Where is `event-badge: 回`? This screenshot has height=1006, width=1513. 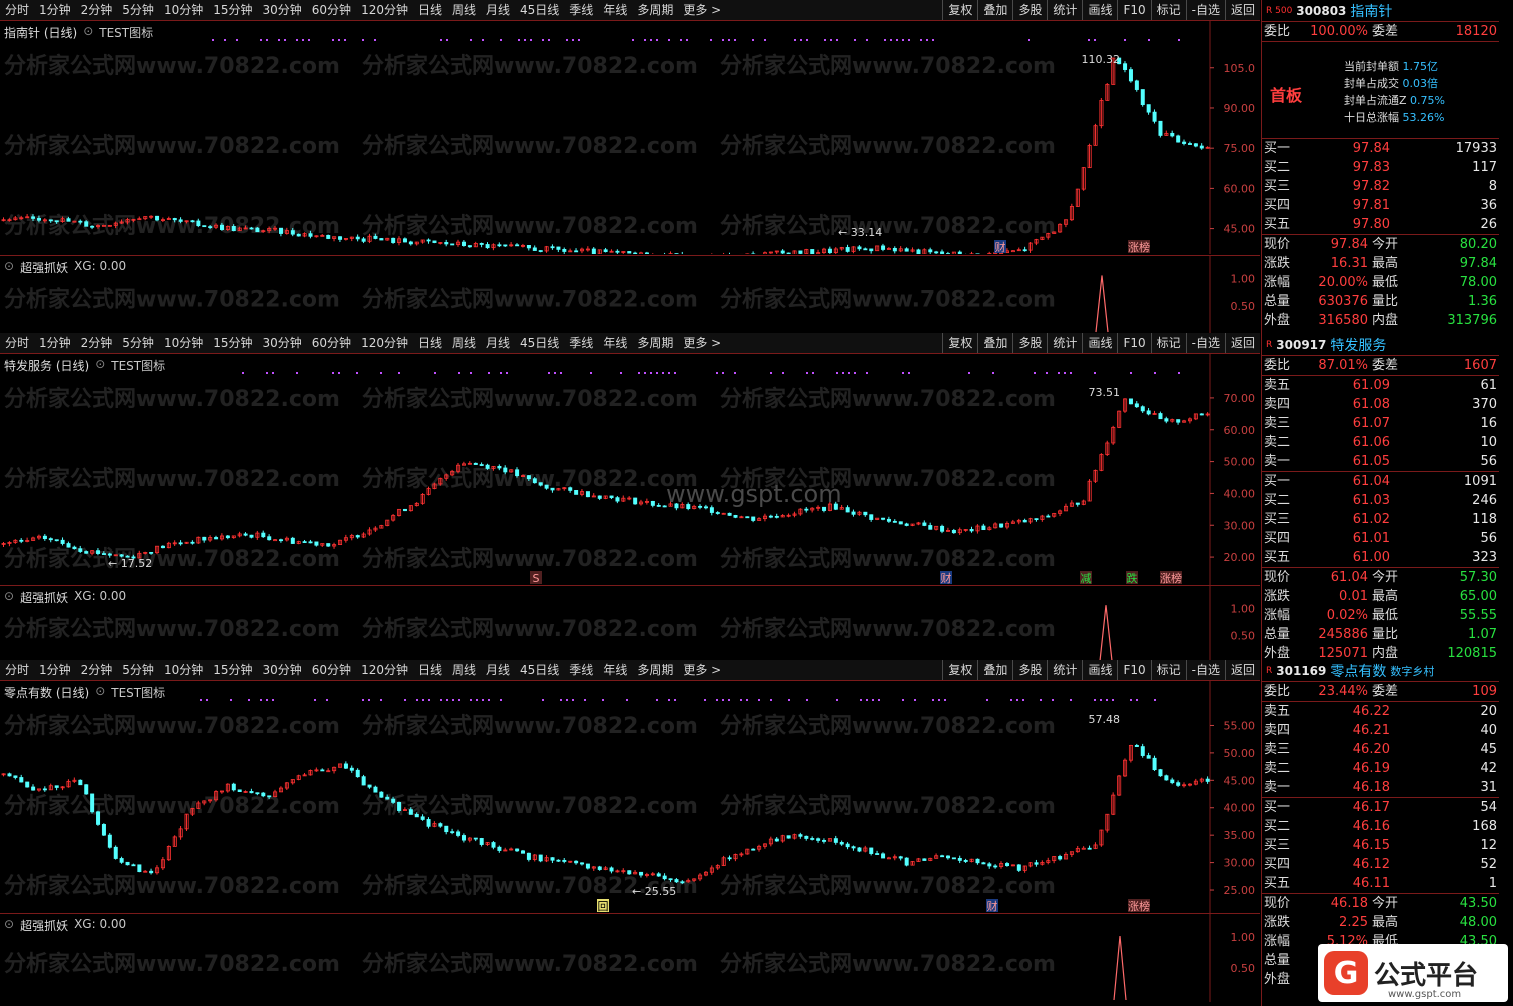 event-badge: 回 is located at coordinates (603, 906).